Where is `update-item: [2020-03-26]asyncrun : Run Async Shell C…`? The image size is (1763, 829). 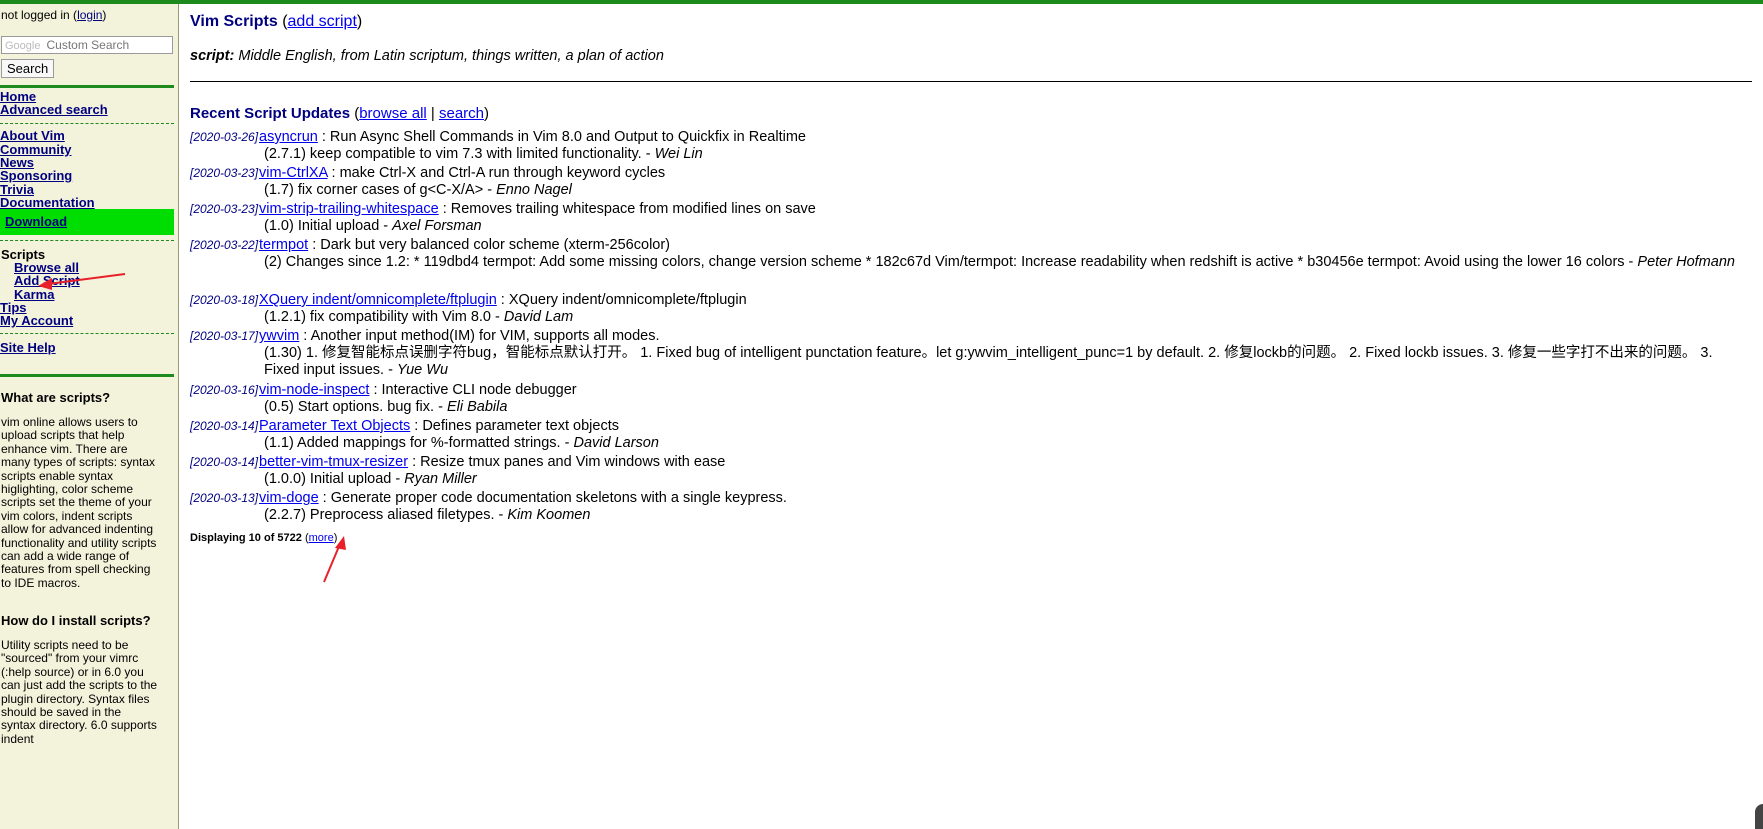 update-item: [2020-03-26]asyncrun : Run Async Shell C… is located at coordinates (970, 146).